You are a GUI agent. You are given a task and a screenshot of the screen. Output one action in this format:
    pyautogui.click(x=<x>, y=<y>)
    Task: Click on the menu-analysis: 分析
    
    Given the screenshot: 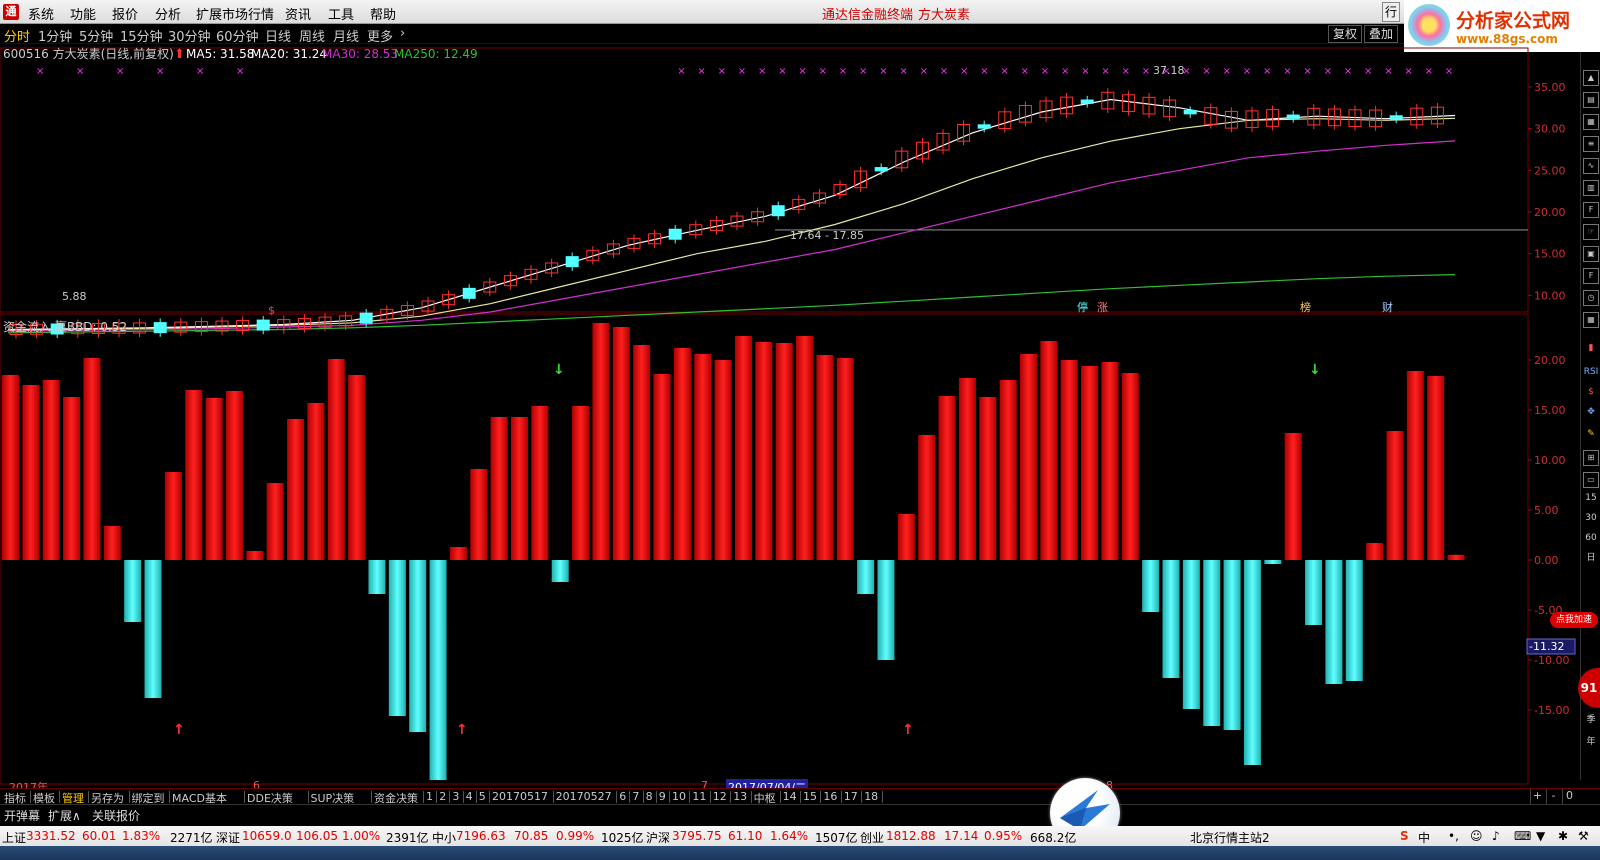 What is the action you would take?
    pyautogui.click(x=168, y=13)
    